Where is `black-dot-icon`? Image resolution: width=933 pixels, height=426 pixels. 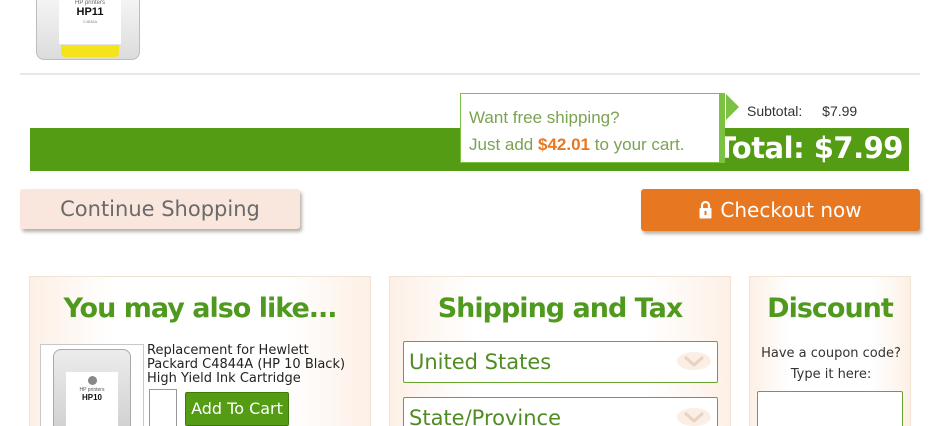 black-dot-icon is located at coordinates (92, 380).